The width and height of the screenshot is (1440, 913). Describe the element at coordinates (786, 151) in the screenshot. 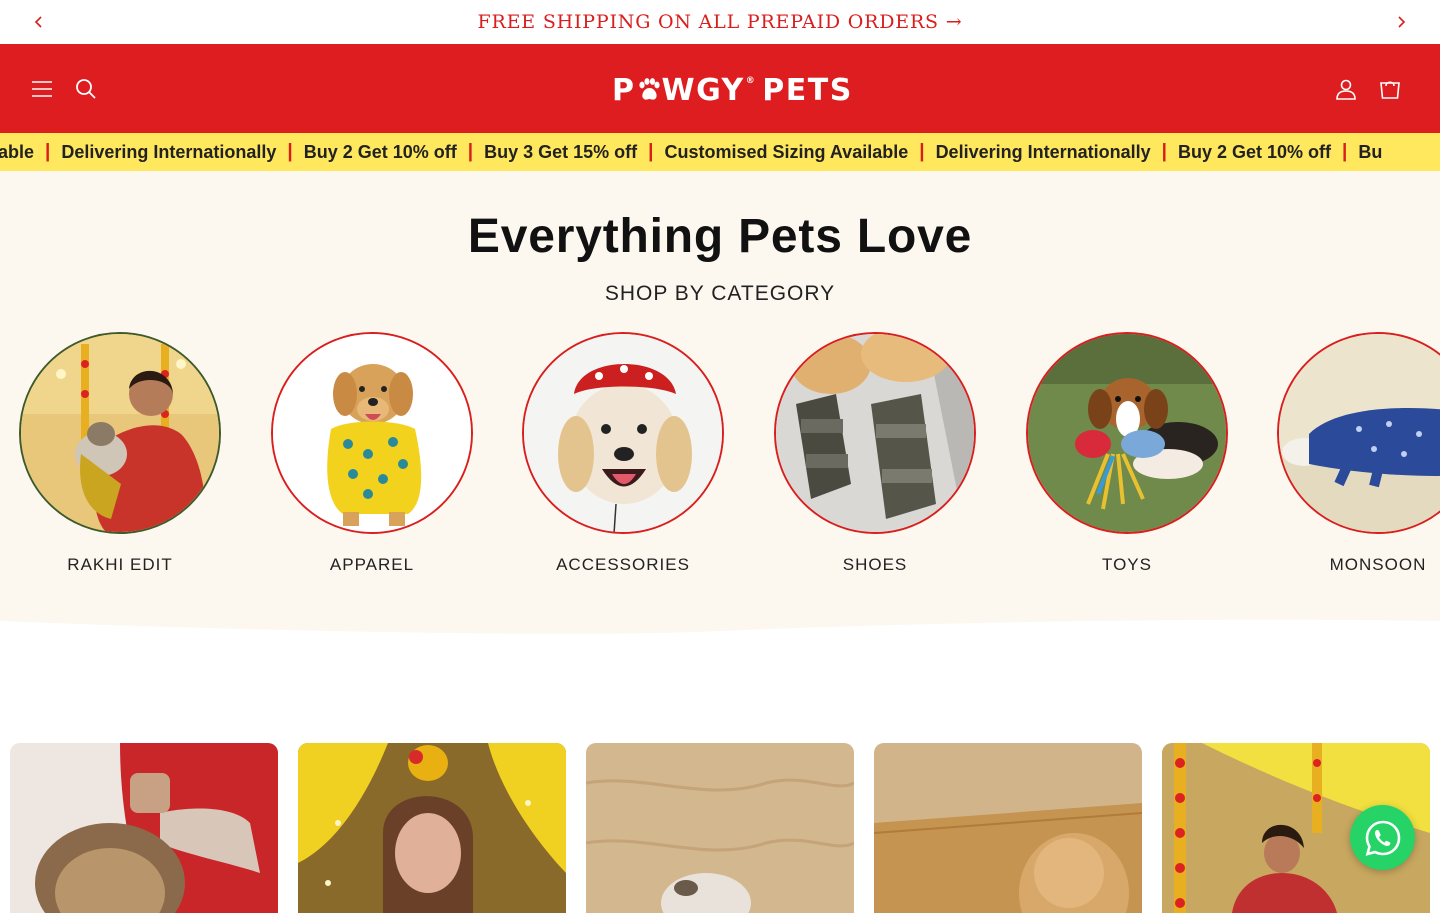

I see `marquee-item: Customised Sizing Available` at that location.